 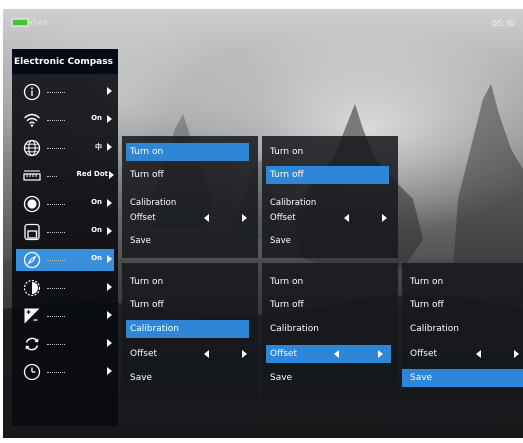 What do you see at coordinates (65, 288) in the screenshot?
I see `menu-item-contrast` at bounding box center [65, 288].